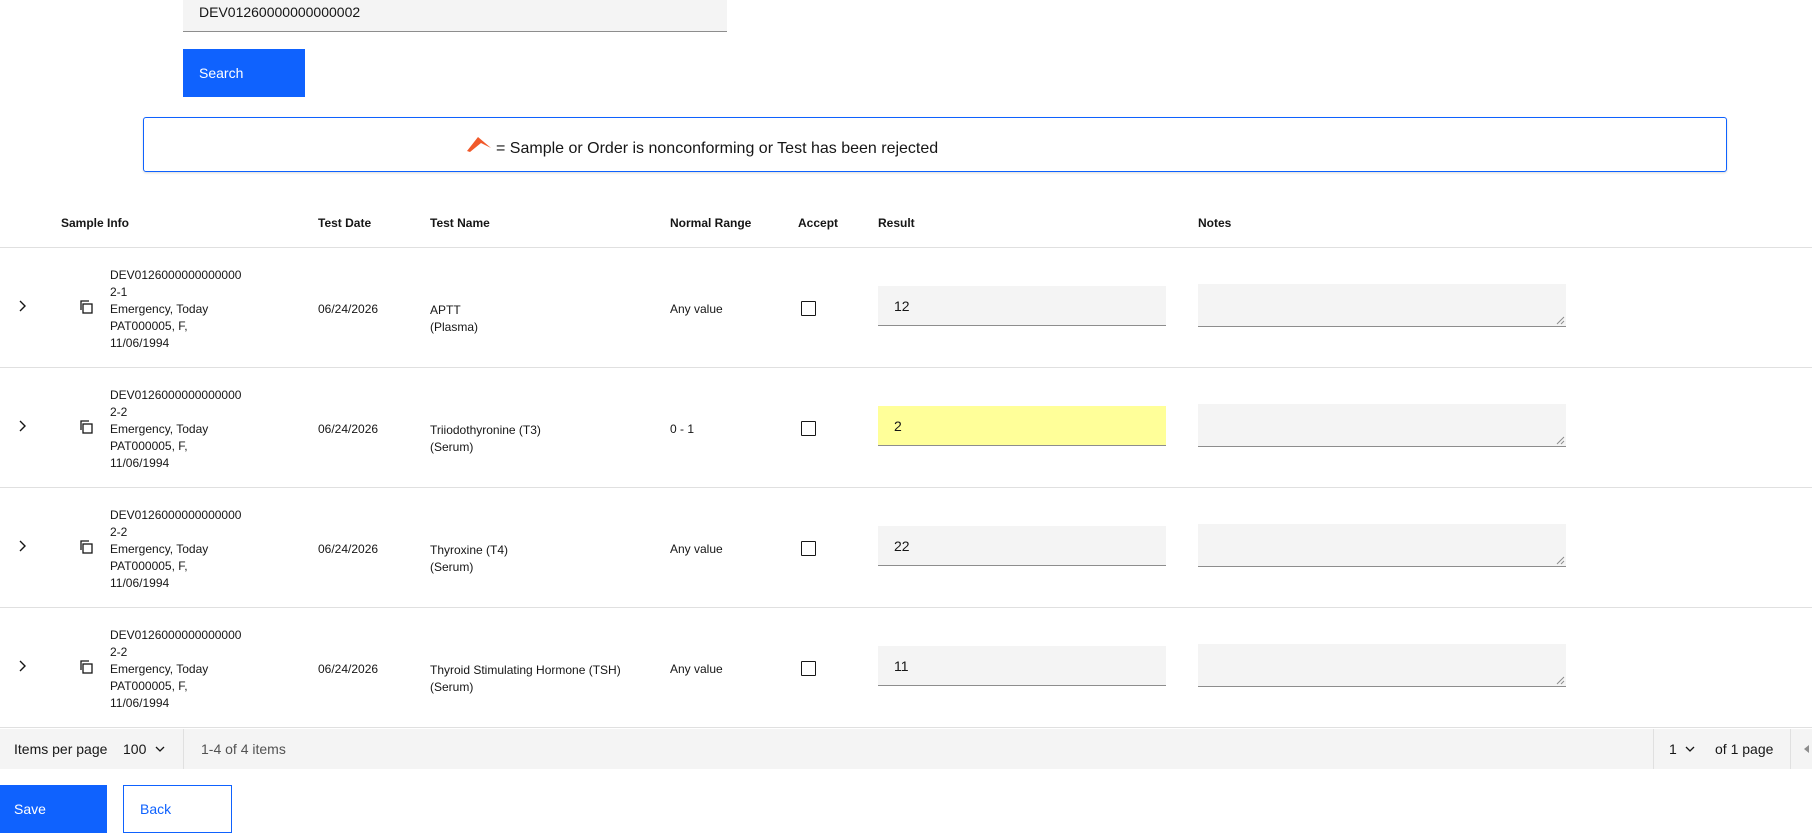  What do you see at coordinates (454, 327) in the screenshot?
I see `sample-type: (Plasma)` at bounding box center [454, 327].